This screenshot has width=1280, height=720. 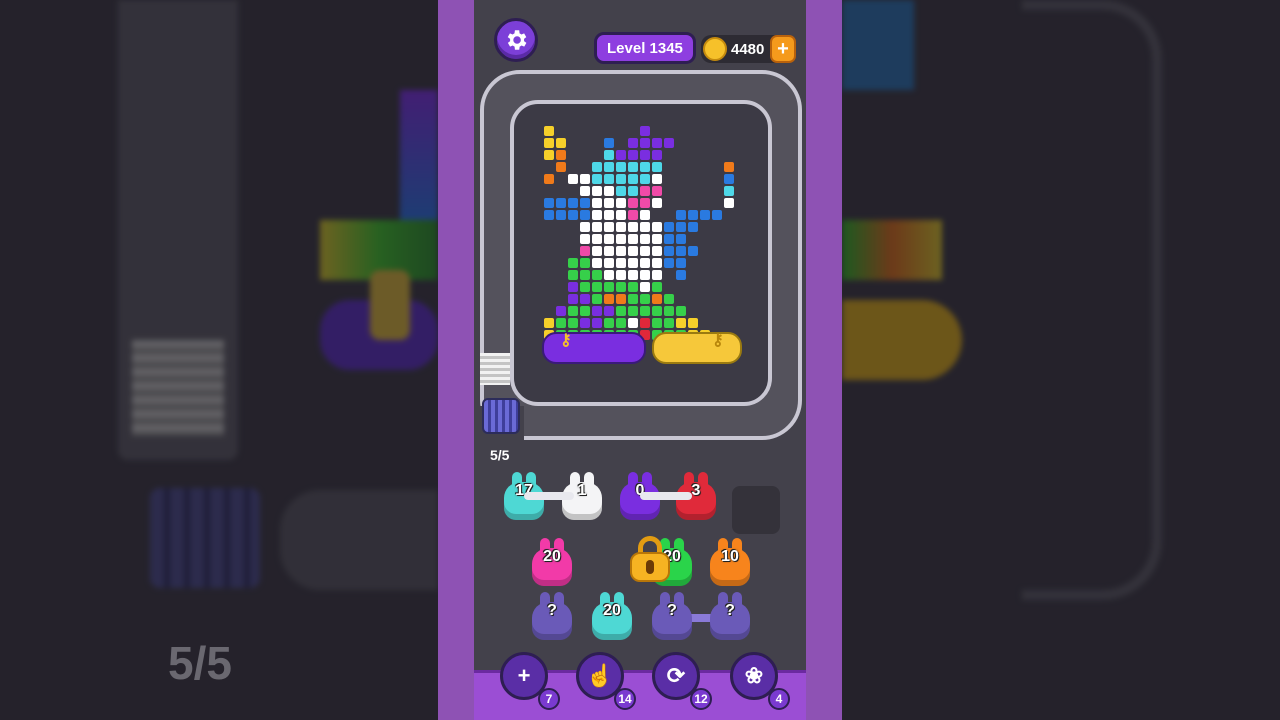 What do you see at coordinates (697, 348) in the screenshot?
I see `yellow-pipe` at bounding box center [697, 348].